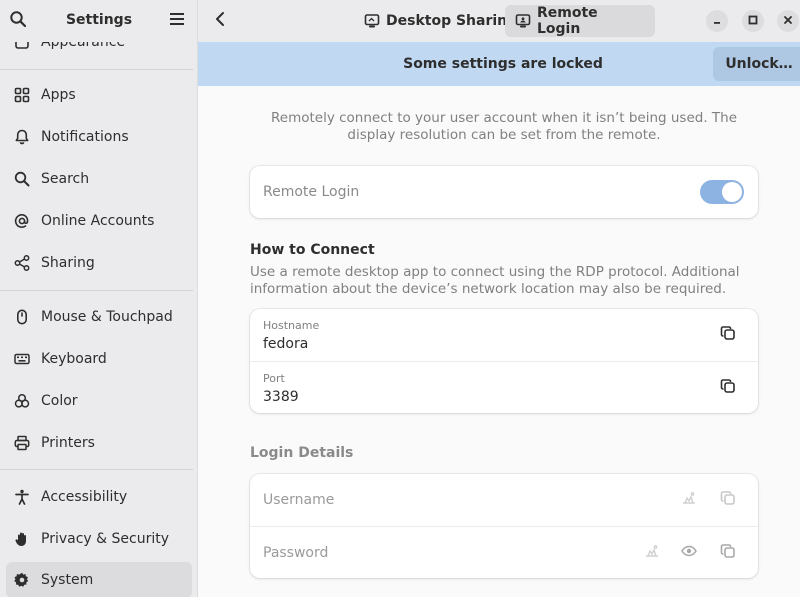 Image resolution: width=800 pixels, height=597 pixels. I want to click on banner-message: Some settings are locked, so click(503, 64).